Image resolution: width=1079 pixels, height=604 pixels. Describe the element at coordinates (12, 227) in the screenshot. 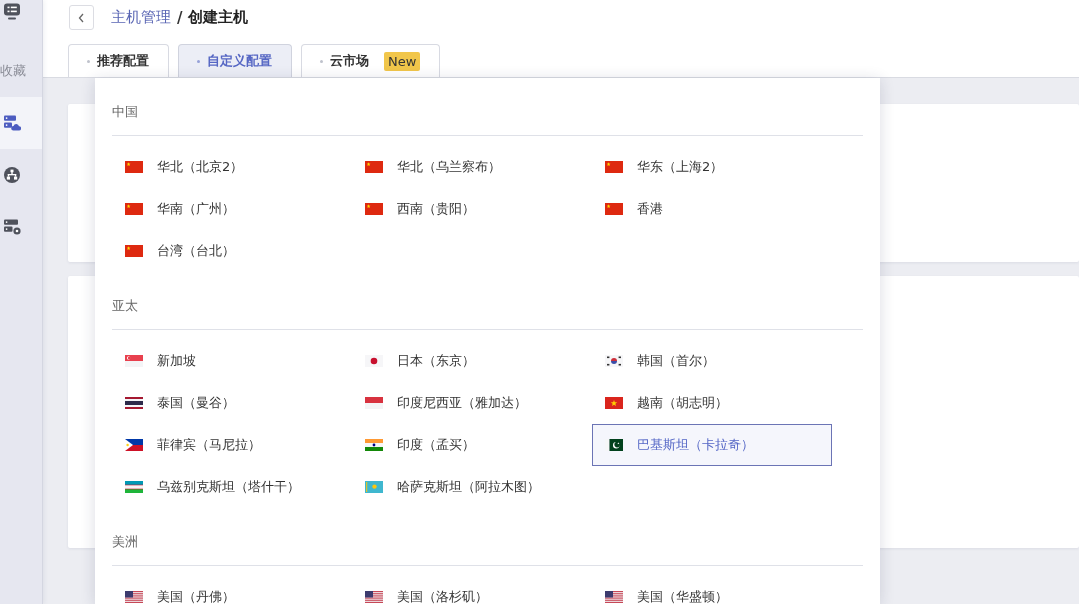

I see `server-gear-icon` at that location.